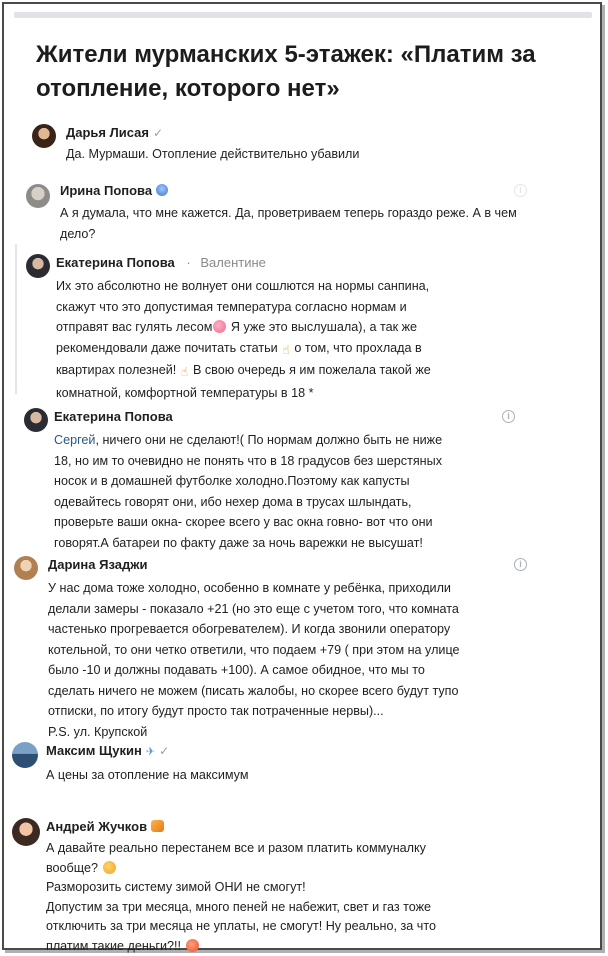  I want to click on author-name-wrap: Андрей Жучков, so click(105, 826).